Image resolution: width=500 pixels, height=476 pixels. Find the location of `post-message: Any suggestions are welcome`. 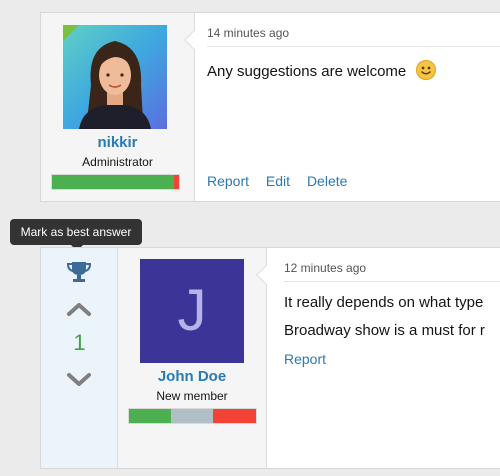

post-message: Any suggestions are welcome is located at coordinates (322, 72).